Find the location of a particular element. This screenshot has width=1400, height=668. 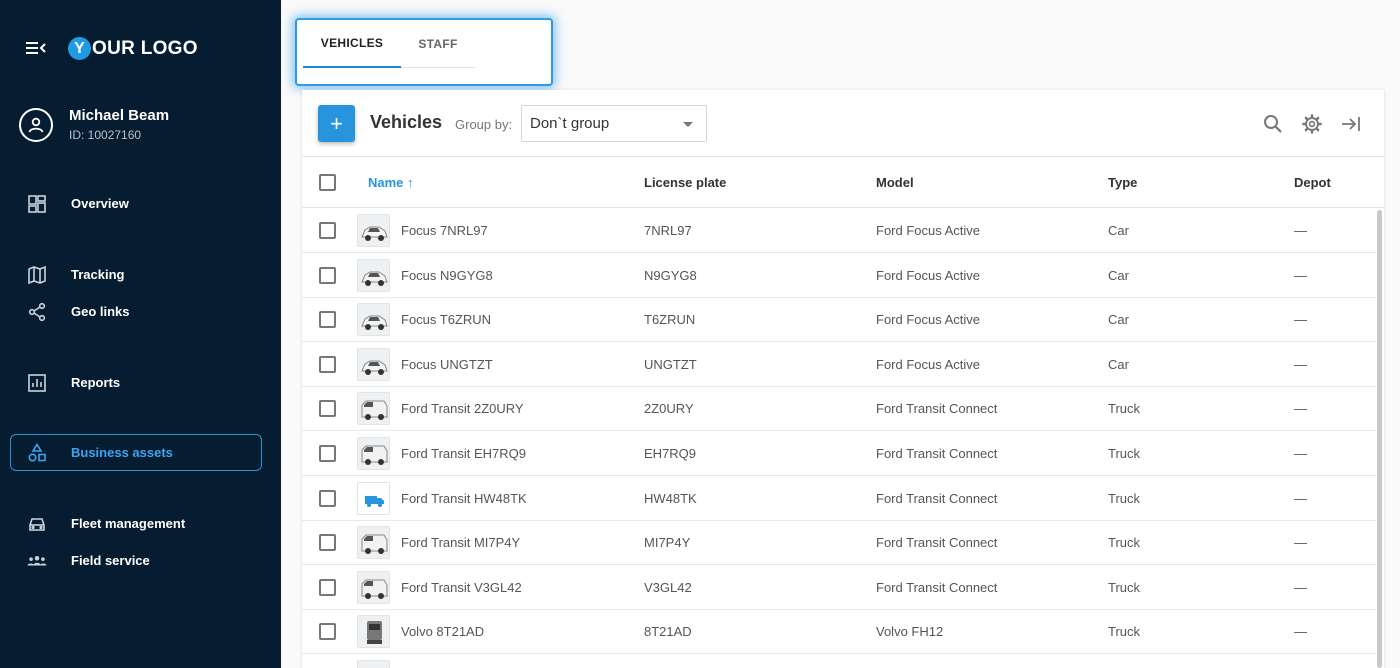

shapes-icon is located at coordinates (37, 452).